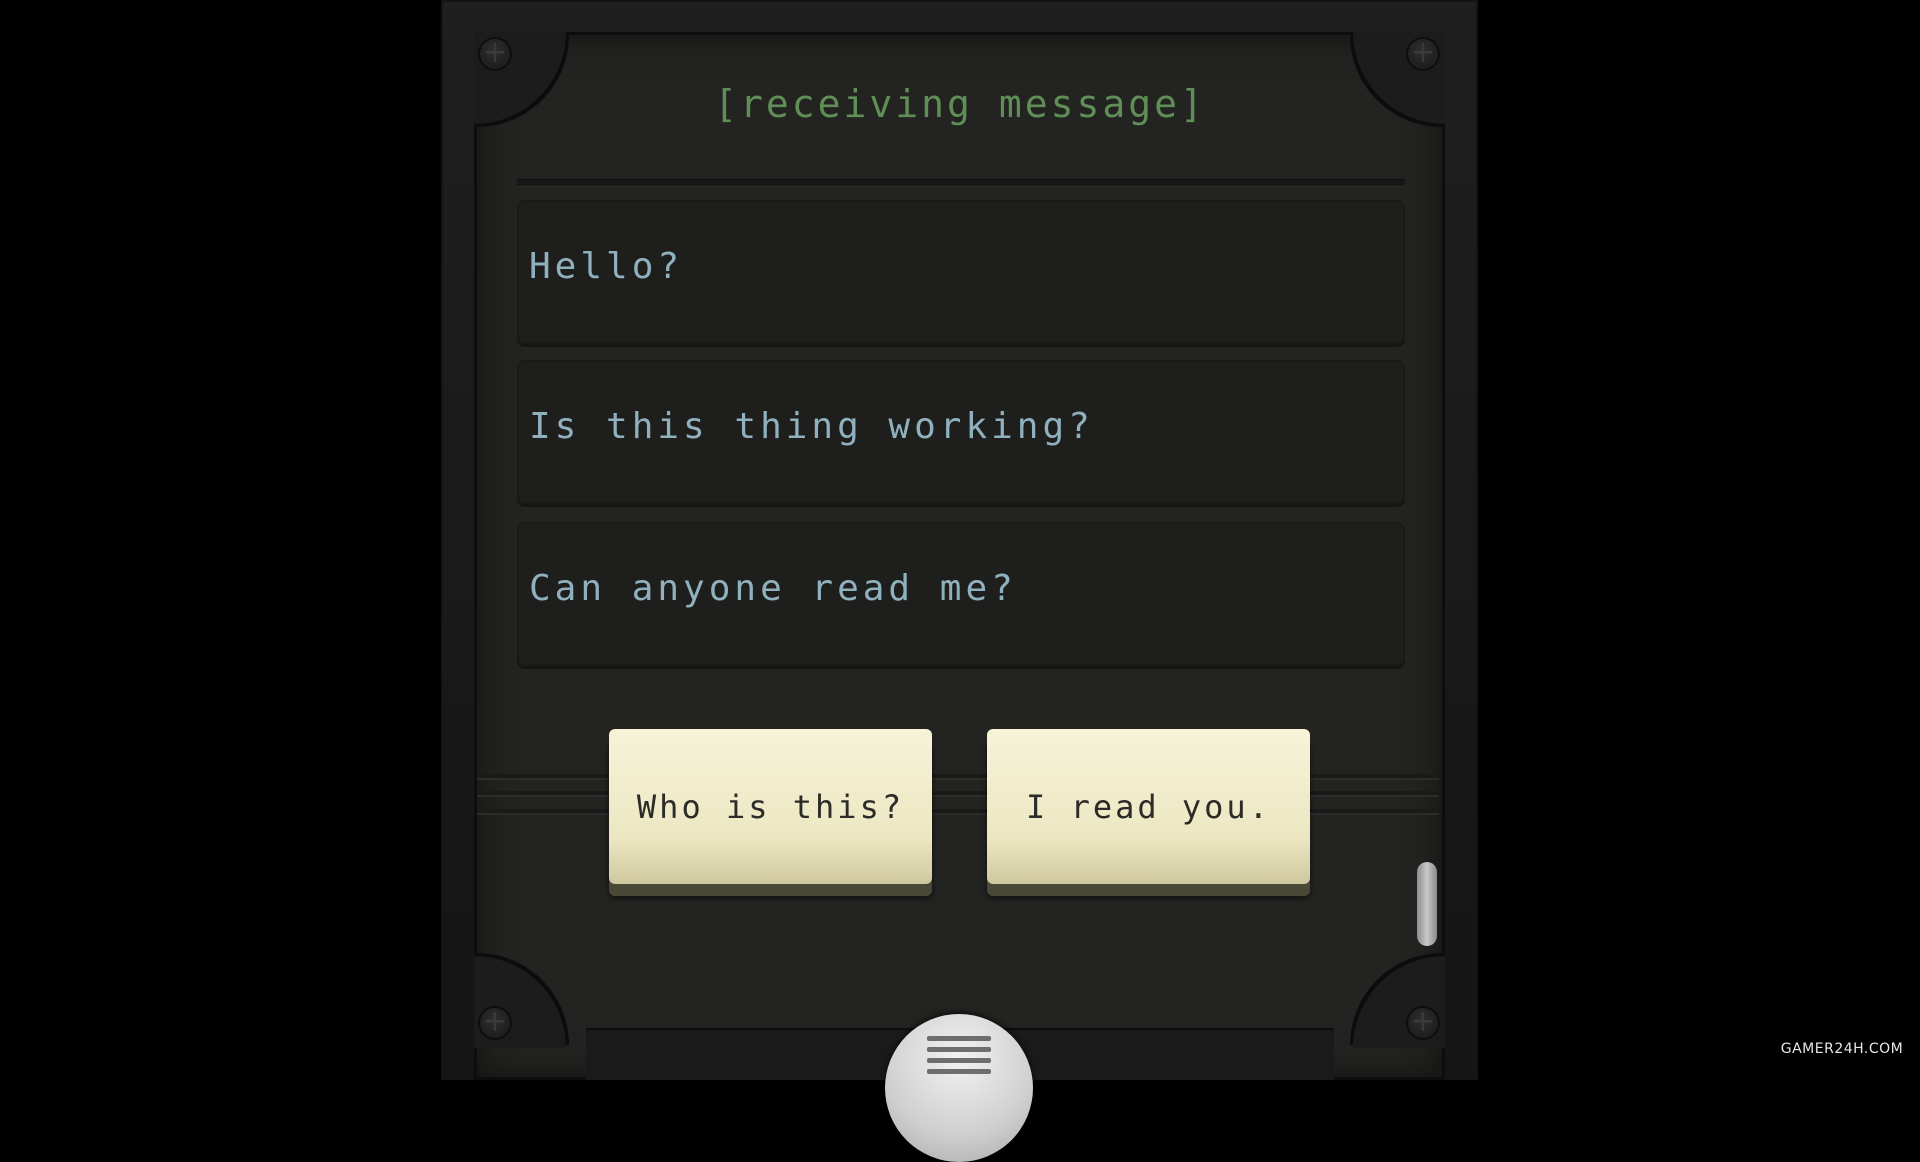 The height and width of the screenshot is (1162, 1920). I want to click on watermark: GAMER24H.COM, so click(1842, 1049).